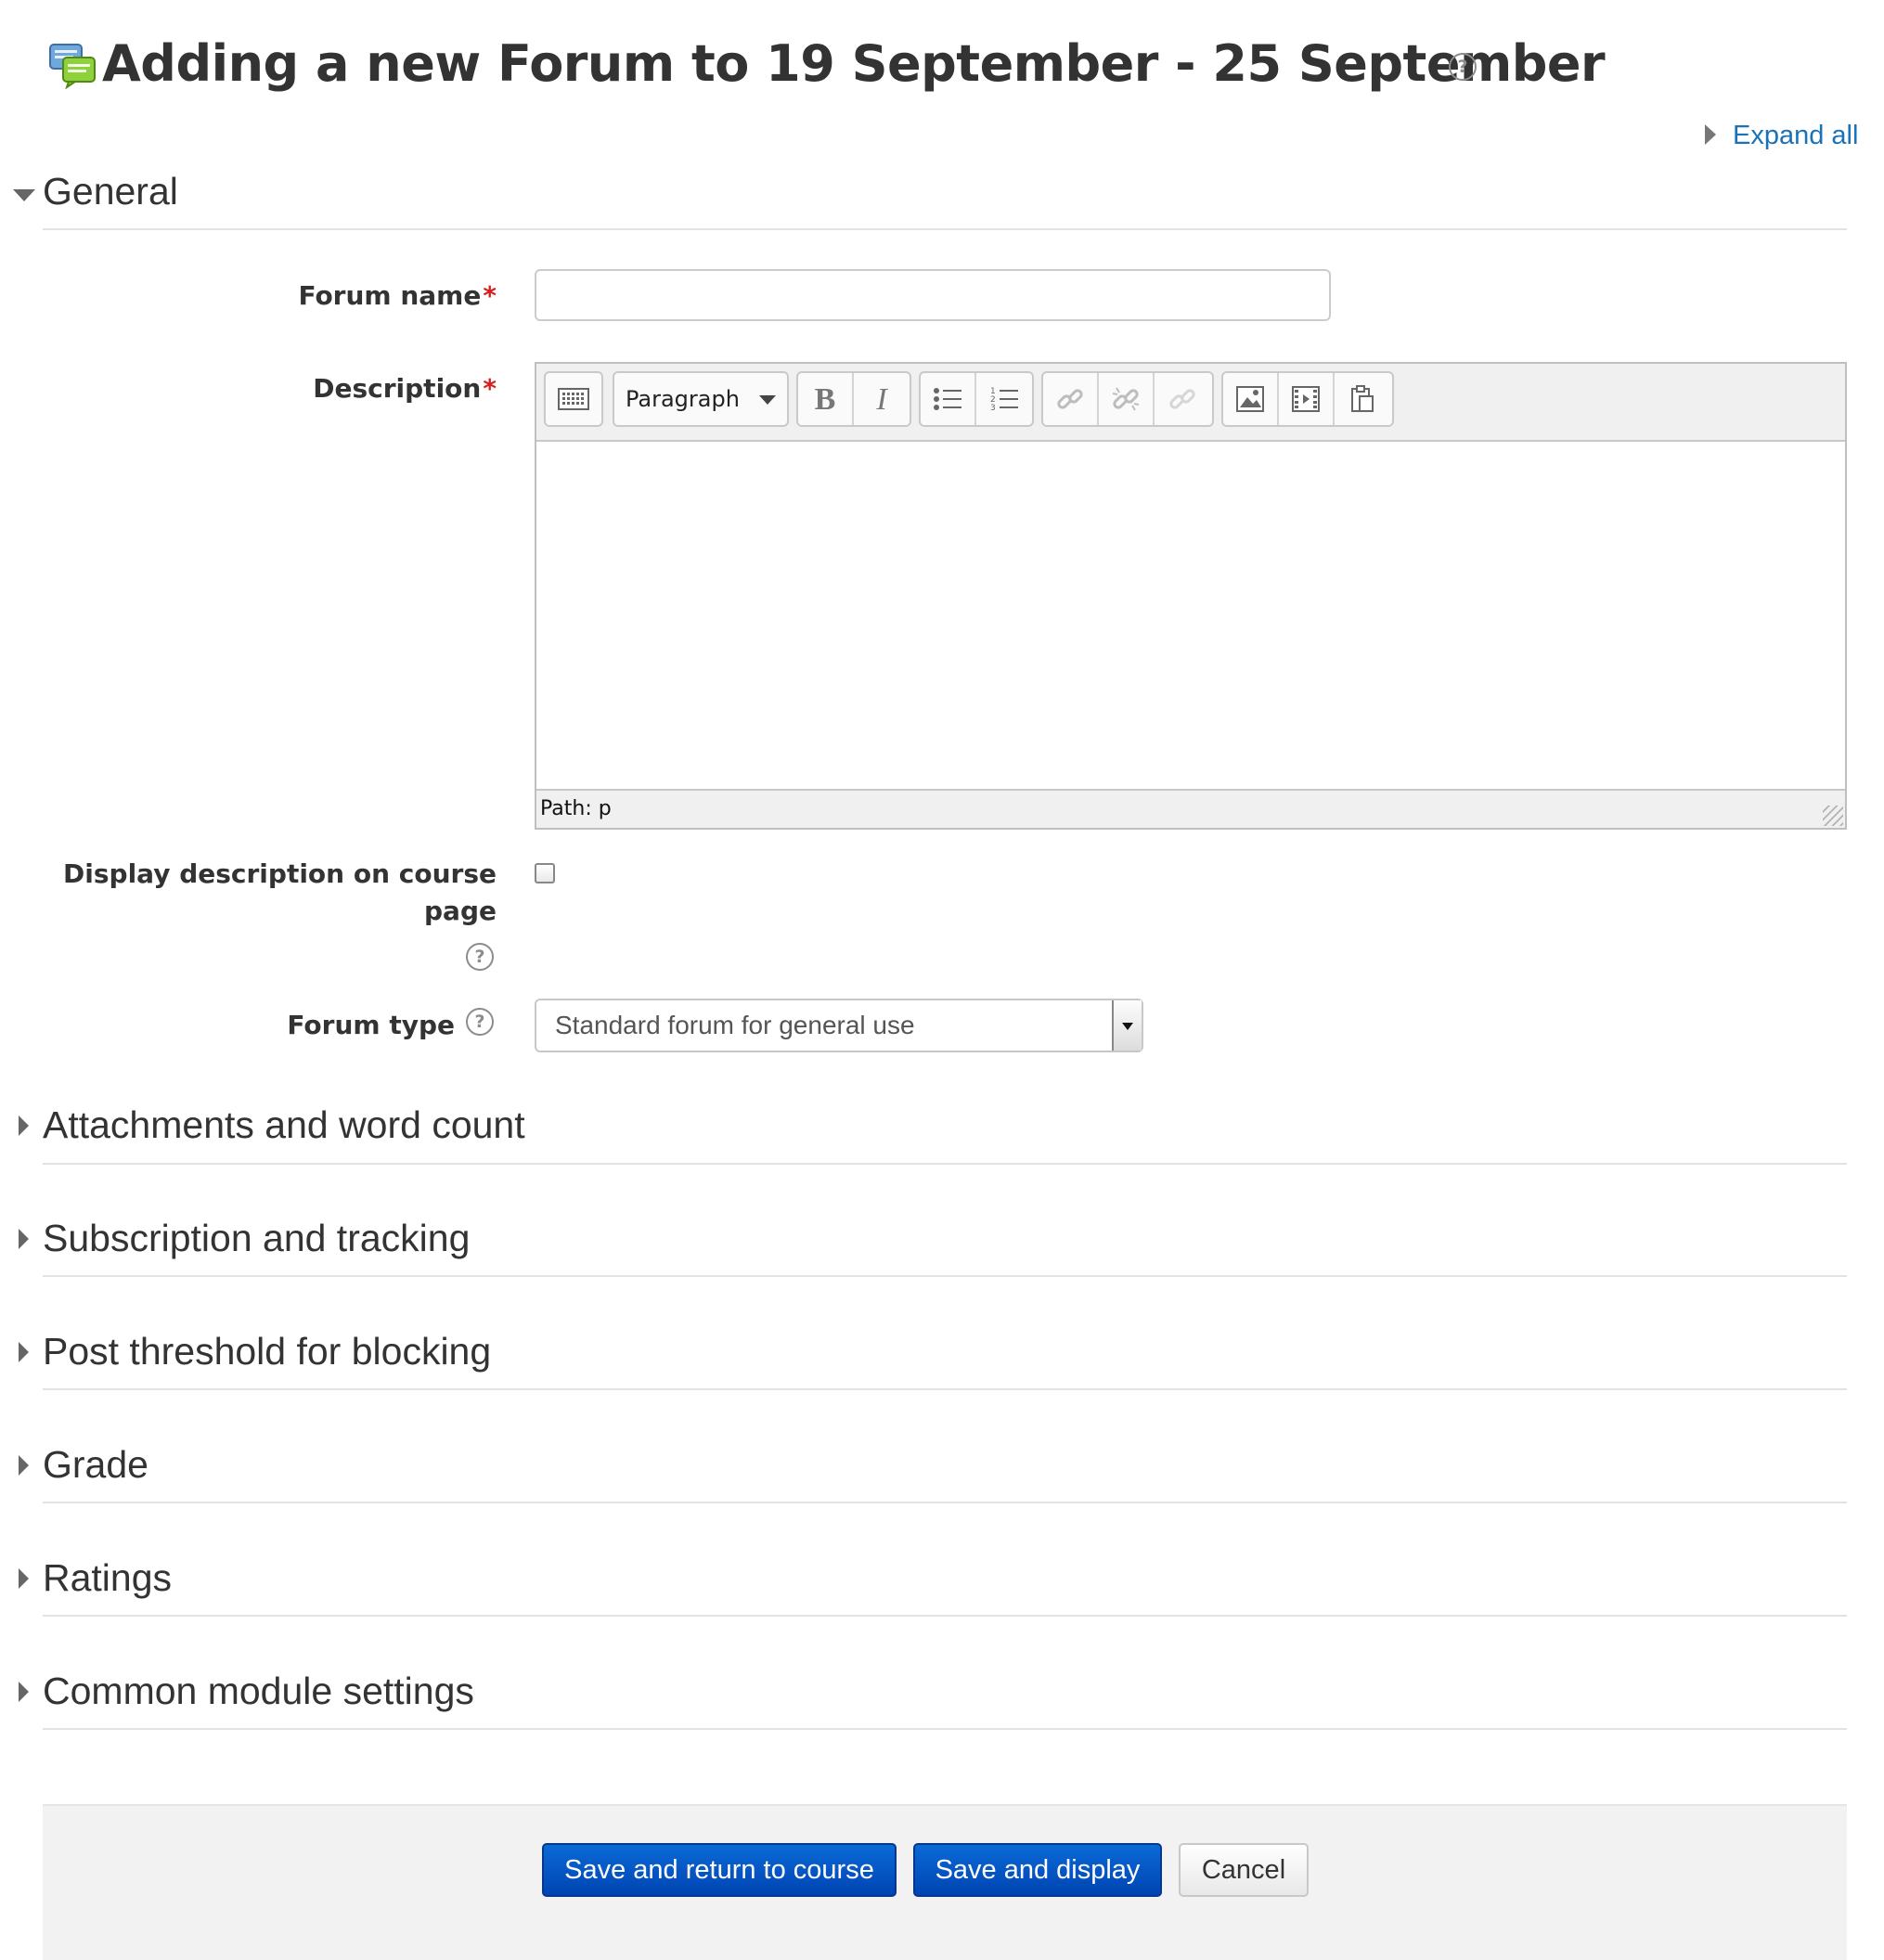 Image resolution: width=1884 pixels, height=1960 pixels. Describe the element at coordinates (735, 1025) in the screenshot. I see `forum-type-value: Standard forum for general use` at that location.